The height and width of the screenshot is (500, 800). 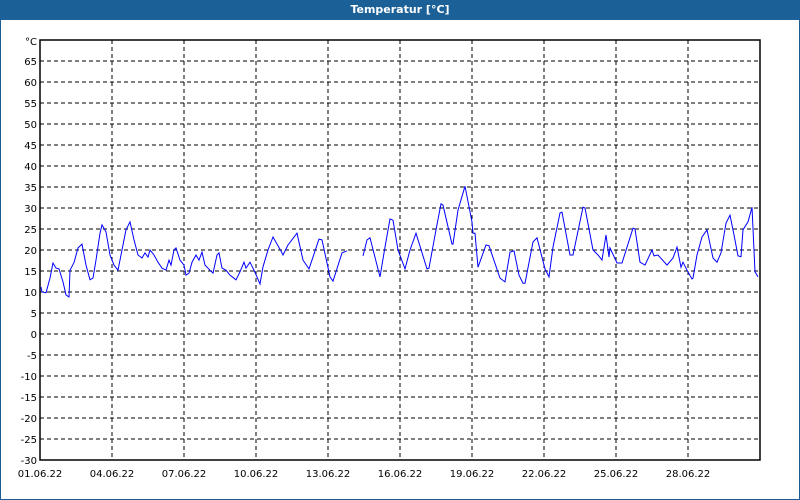 What do you see at coordinates (30, 104) in the screenshot?
I see `y-tick-label: 55` at bounding box center [30, 104].